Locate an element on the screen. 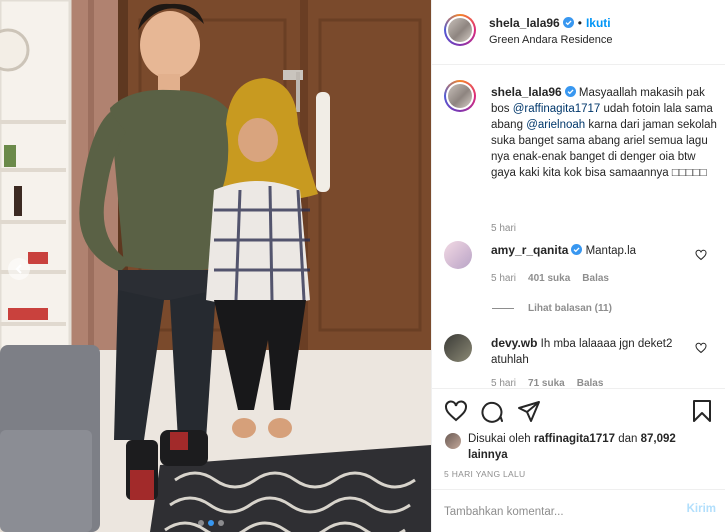  view-replies-label: Lihat balasan (11) is located at coordinates (570, 308).